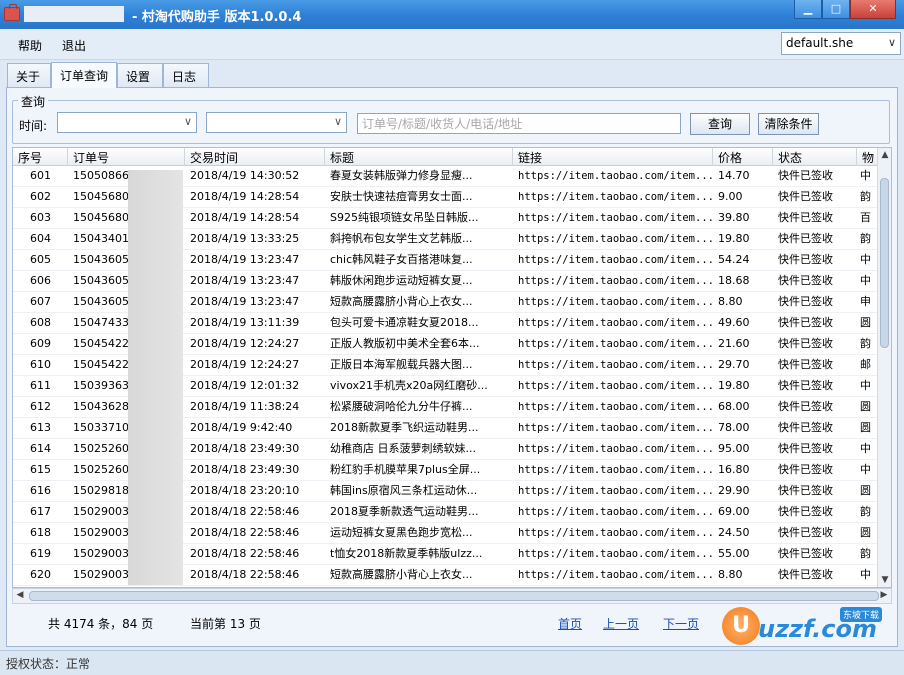 The width and height of the screenshot is (904, 675). Describe the element at coordinates (40, 532) in the screenshot. I see `cell-seq: 618` at that location.